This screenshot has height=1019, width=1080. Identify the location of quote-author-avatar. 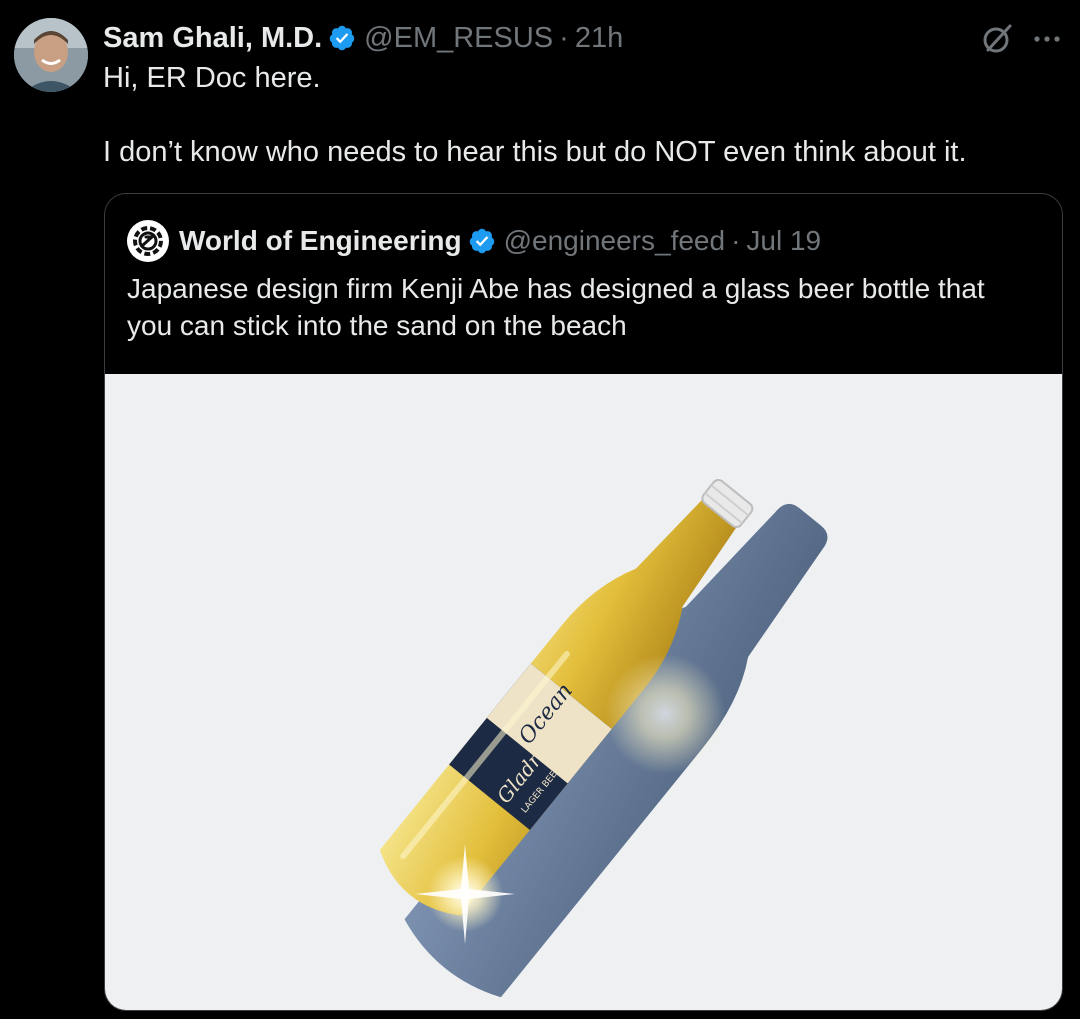
(148, 241).